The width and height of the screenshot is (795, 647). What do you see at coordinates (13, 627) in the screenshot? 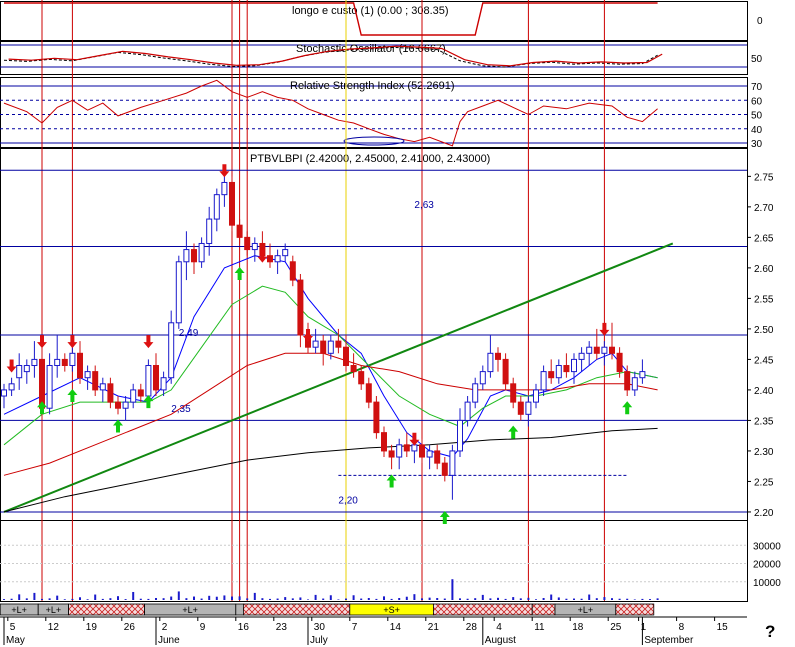
I see `date-tick-label: 5` at bounding box center [13, 627].